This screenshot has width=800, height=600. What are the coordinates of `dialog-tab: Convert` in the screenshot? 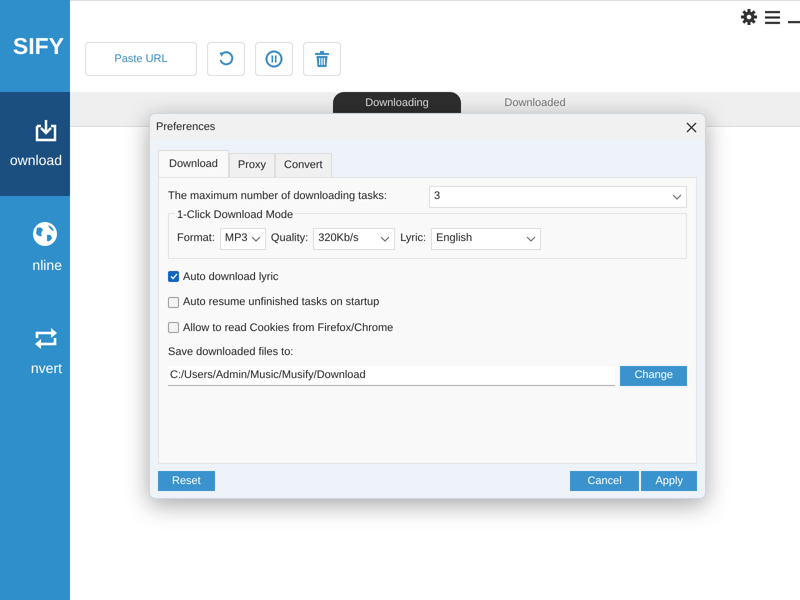 It's located at (303, 164).